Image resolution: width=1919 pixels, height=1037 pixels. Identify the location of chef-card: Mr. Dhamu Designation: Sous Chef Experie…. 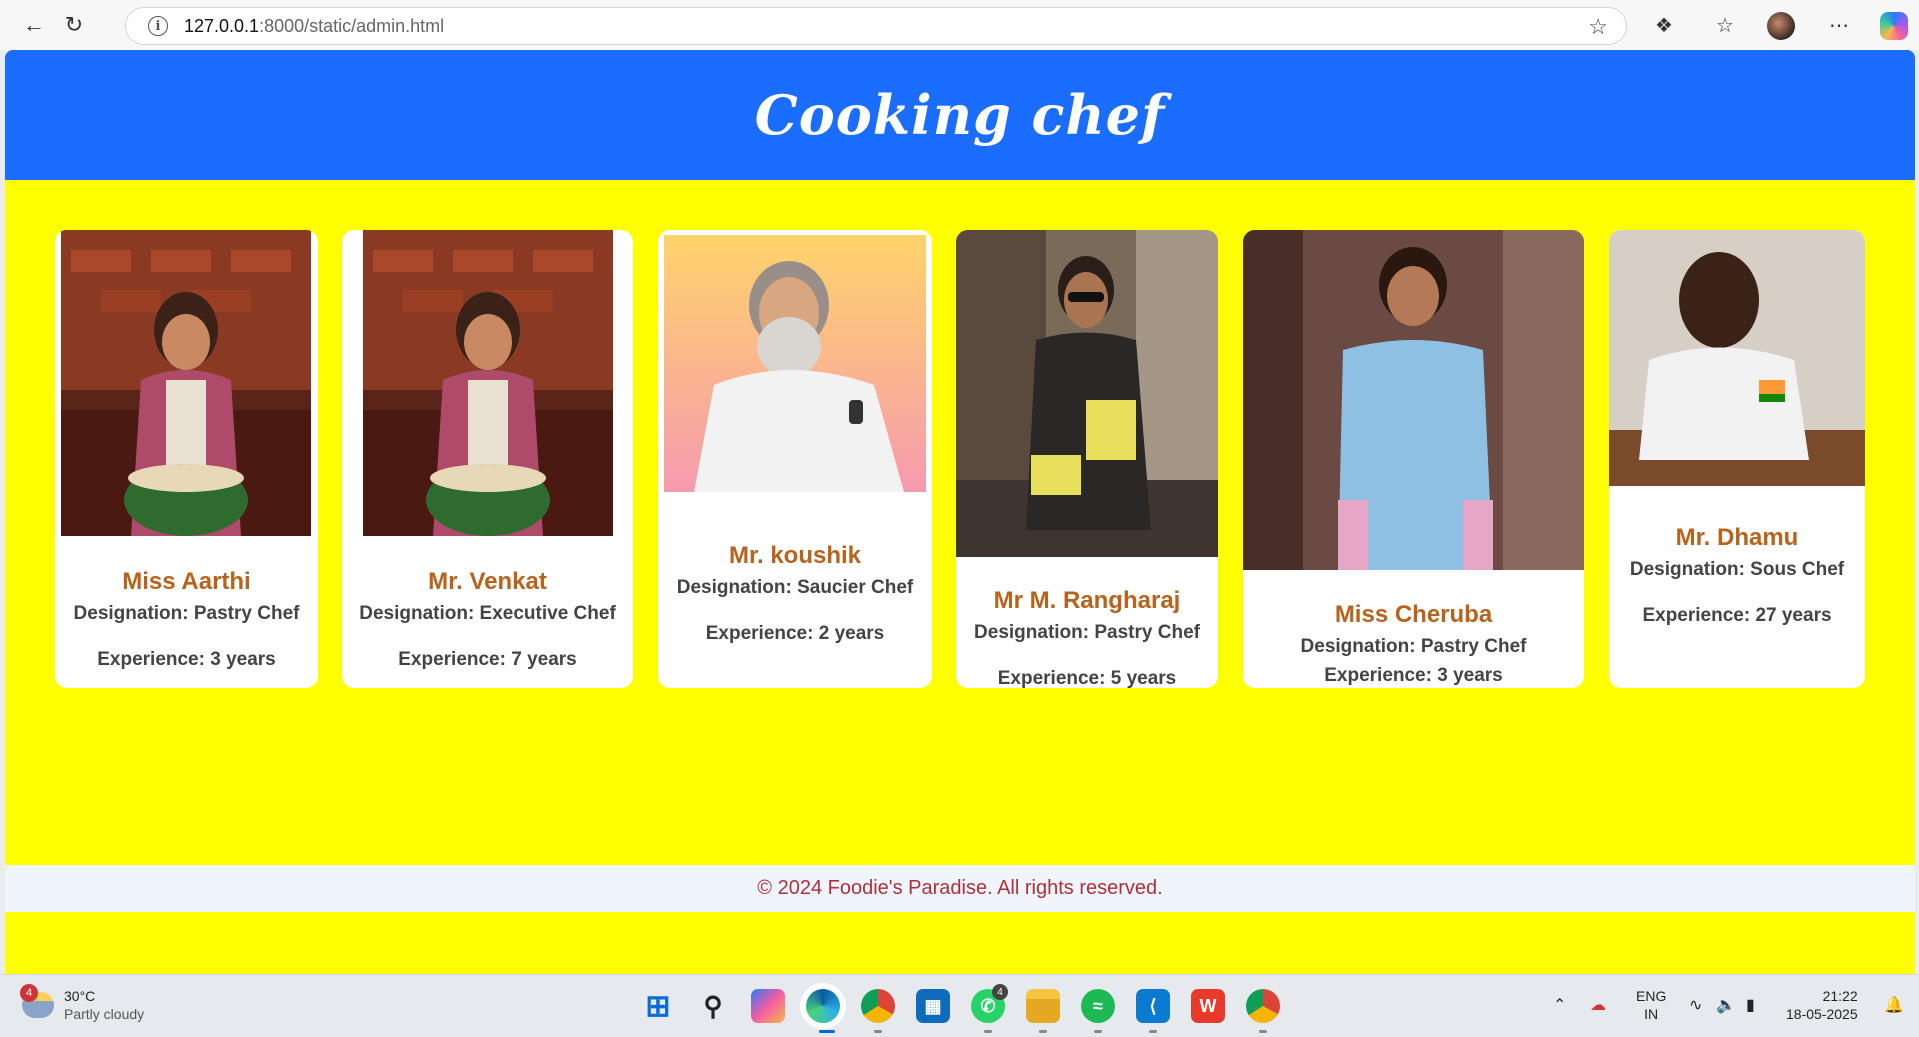
(1737, 459).